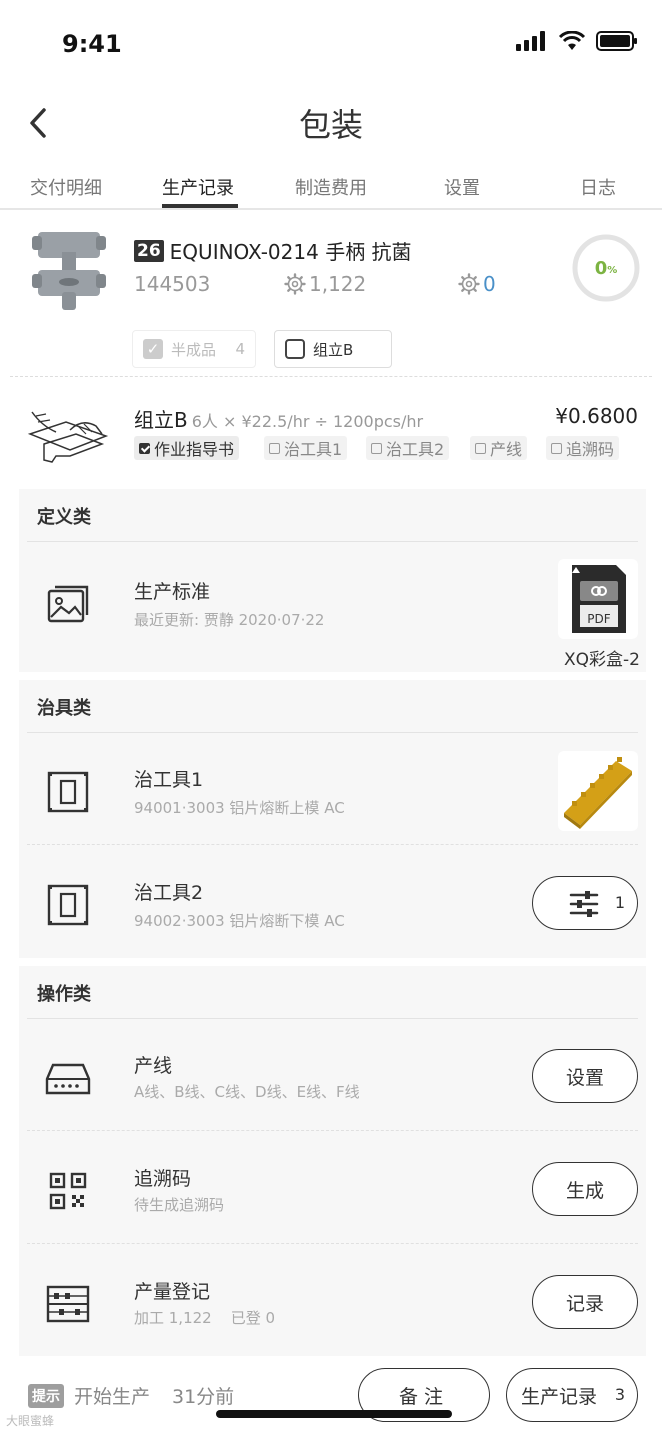 The width and height of the screenshot is (662, 1434). Describe the element at coordinates (169, 893) in the screenshot. I see `row-title: 治工具2` at that location.